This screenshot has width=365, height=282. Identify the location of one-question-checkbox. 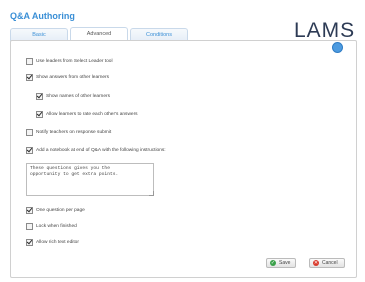
(29, 210).